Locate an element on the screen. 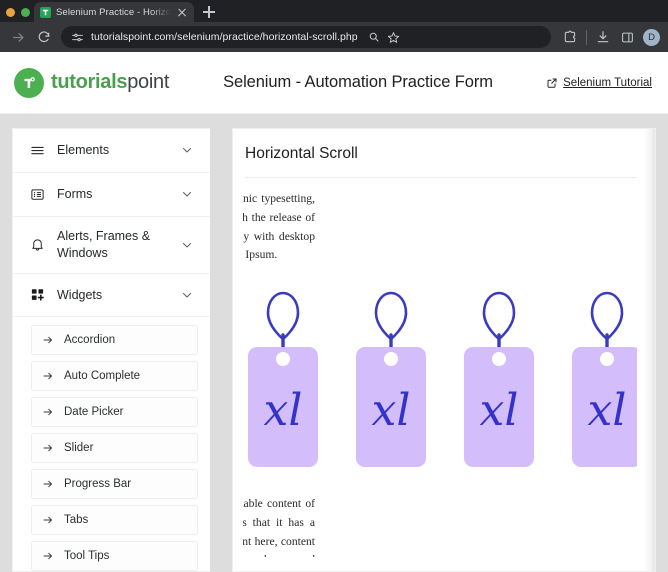 The height and width of the screenshot is (572, 668). list-item: Date Picker is located at coordinates (114, 412).